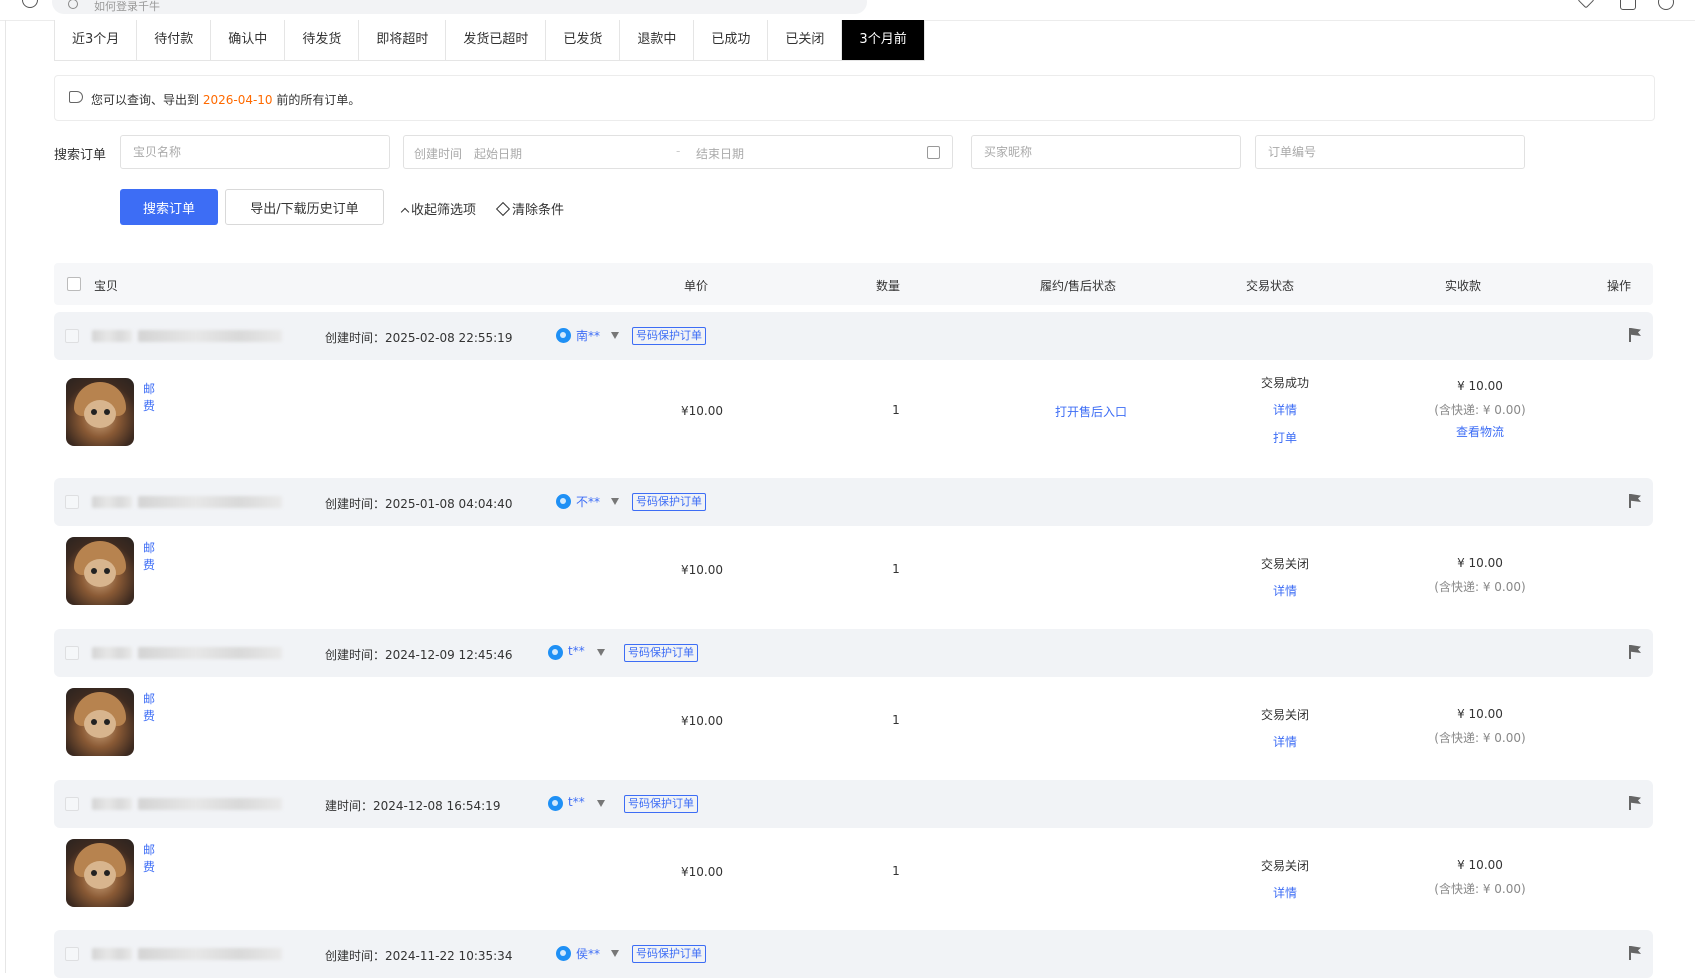 This screenshot has width=1695, height=978. What do you see at coordinates (588, 953) in the screenshot?
I see `buyer-name: 侯**` at bounding box center [588, 953].